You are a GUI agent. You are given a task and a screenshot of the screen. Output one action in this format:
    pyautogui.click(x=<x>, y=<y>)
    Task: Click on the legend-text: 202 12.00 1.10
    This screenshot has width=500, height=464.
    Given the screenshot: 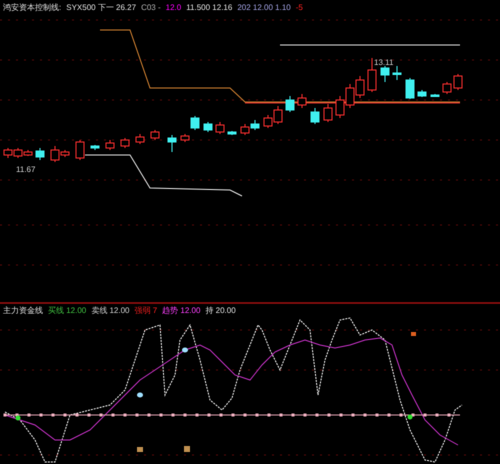 What is the action you would take?
    pyautogui.click(x=264, y=8)
    